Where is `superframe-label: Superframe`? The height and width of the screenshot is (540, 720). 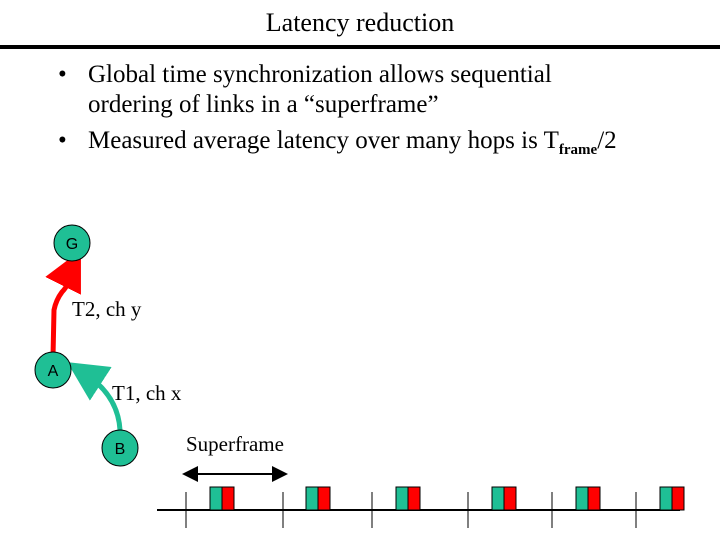 superframe-label: Superframe is located at coordinates (235, 444).